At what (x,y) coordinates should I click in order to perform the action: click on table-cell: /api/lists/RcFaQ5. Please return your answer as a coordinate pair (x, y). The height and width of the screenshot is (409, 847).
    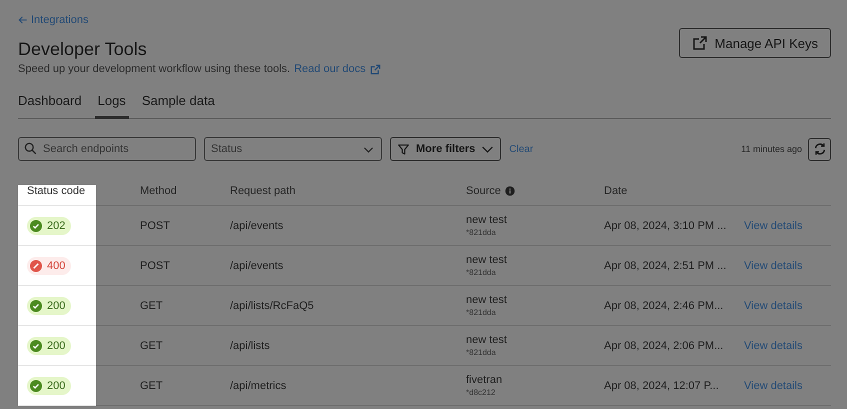
    Looking at the image, I should click on (272, 306).